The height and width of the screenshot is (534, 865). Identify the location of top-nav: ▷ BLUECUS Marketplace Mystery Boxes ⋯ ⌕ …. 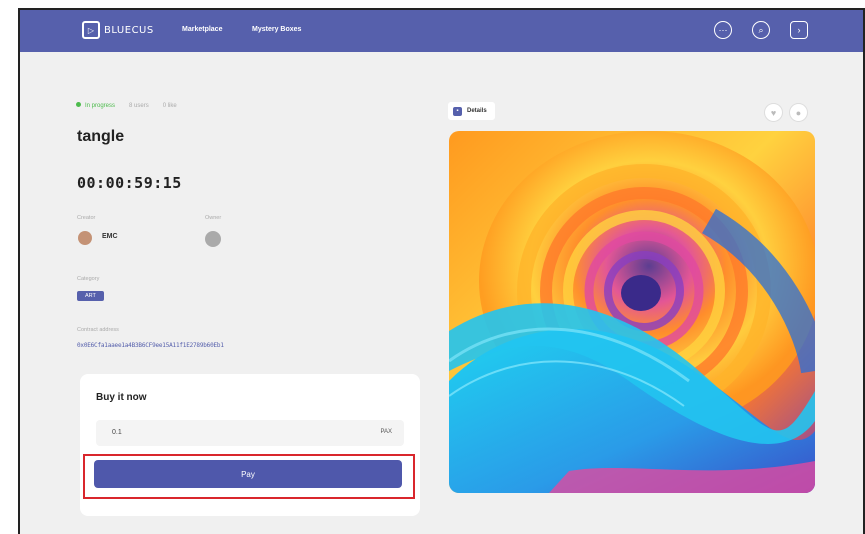
(441, 31).